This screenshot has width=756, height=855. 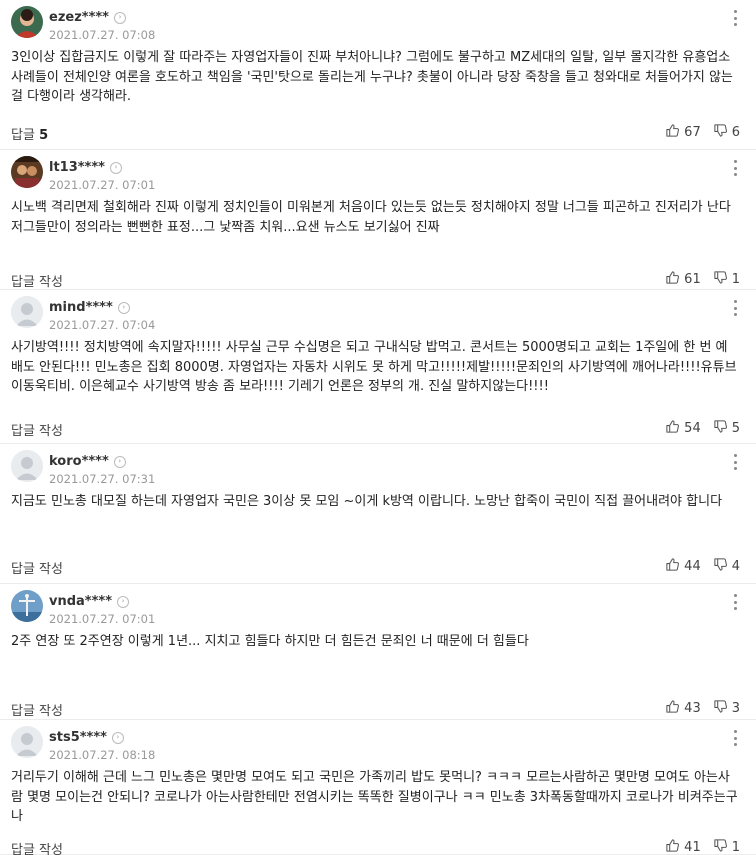 What do you see at coordinates (102, 325) in the screenshot?
I see `comment-date: 2021.07.27. 07:04` at bounding box center [102, 325].